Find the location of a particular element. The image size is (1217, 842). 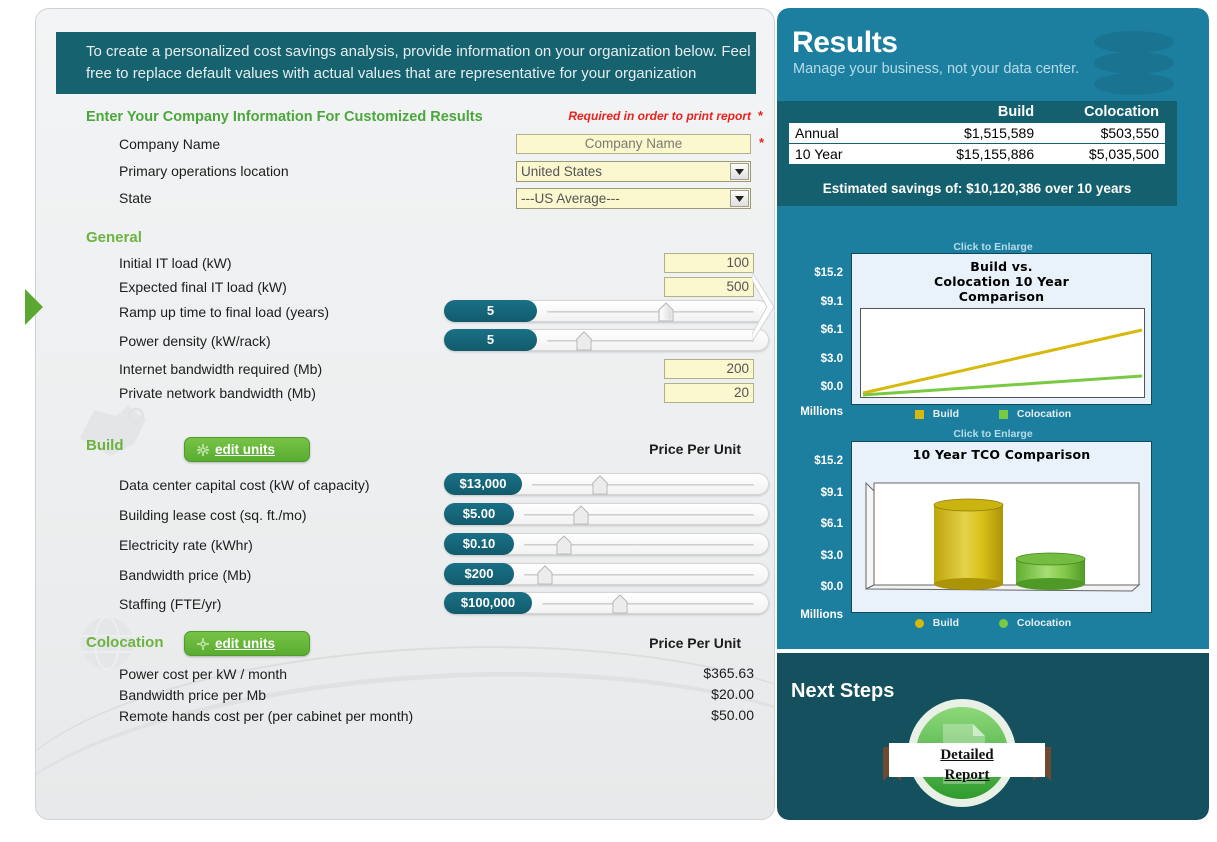

company-name-input: Company Name is located at coordinates (633, 144).